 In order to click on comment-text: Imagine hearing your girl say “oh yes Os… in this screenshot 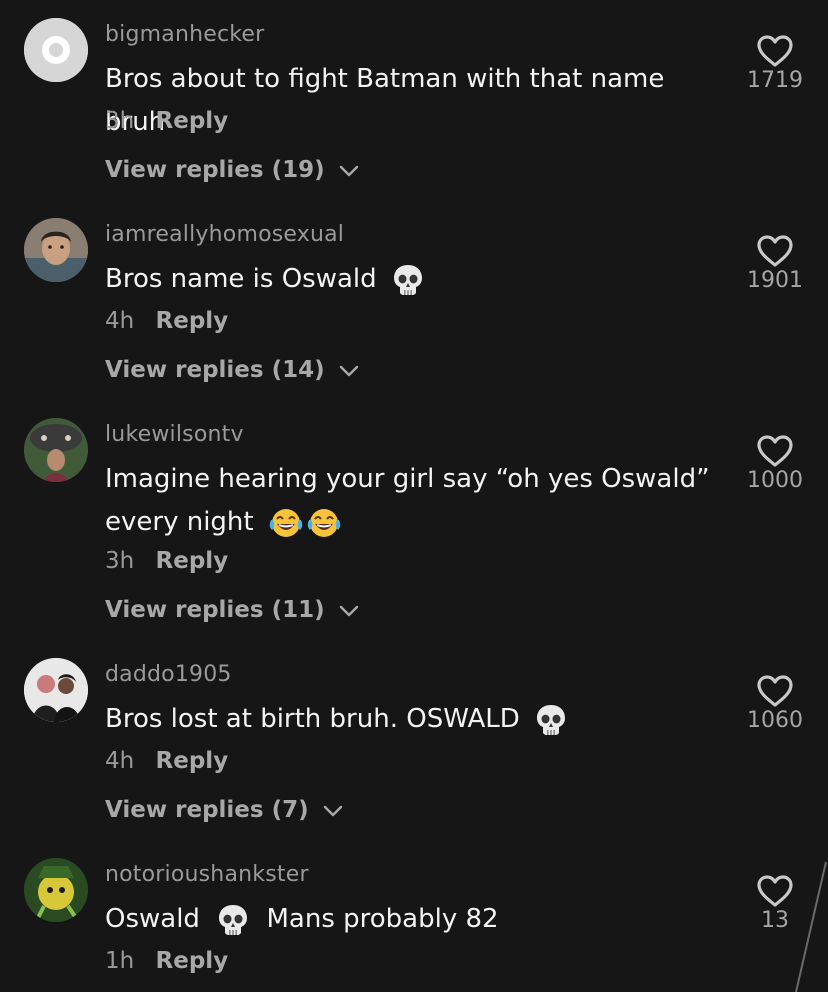, I will do `click(410, 501)`.